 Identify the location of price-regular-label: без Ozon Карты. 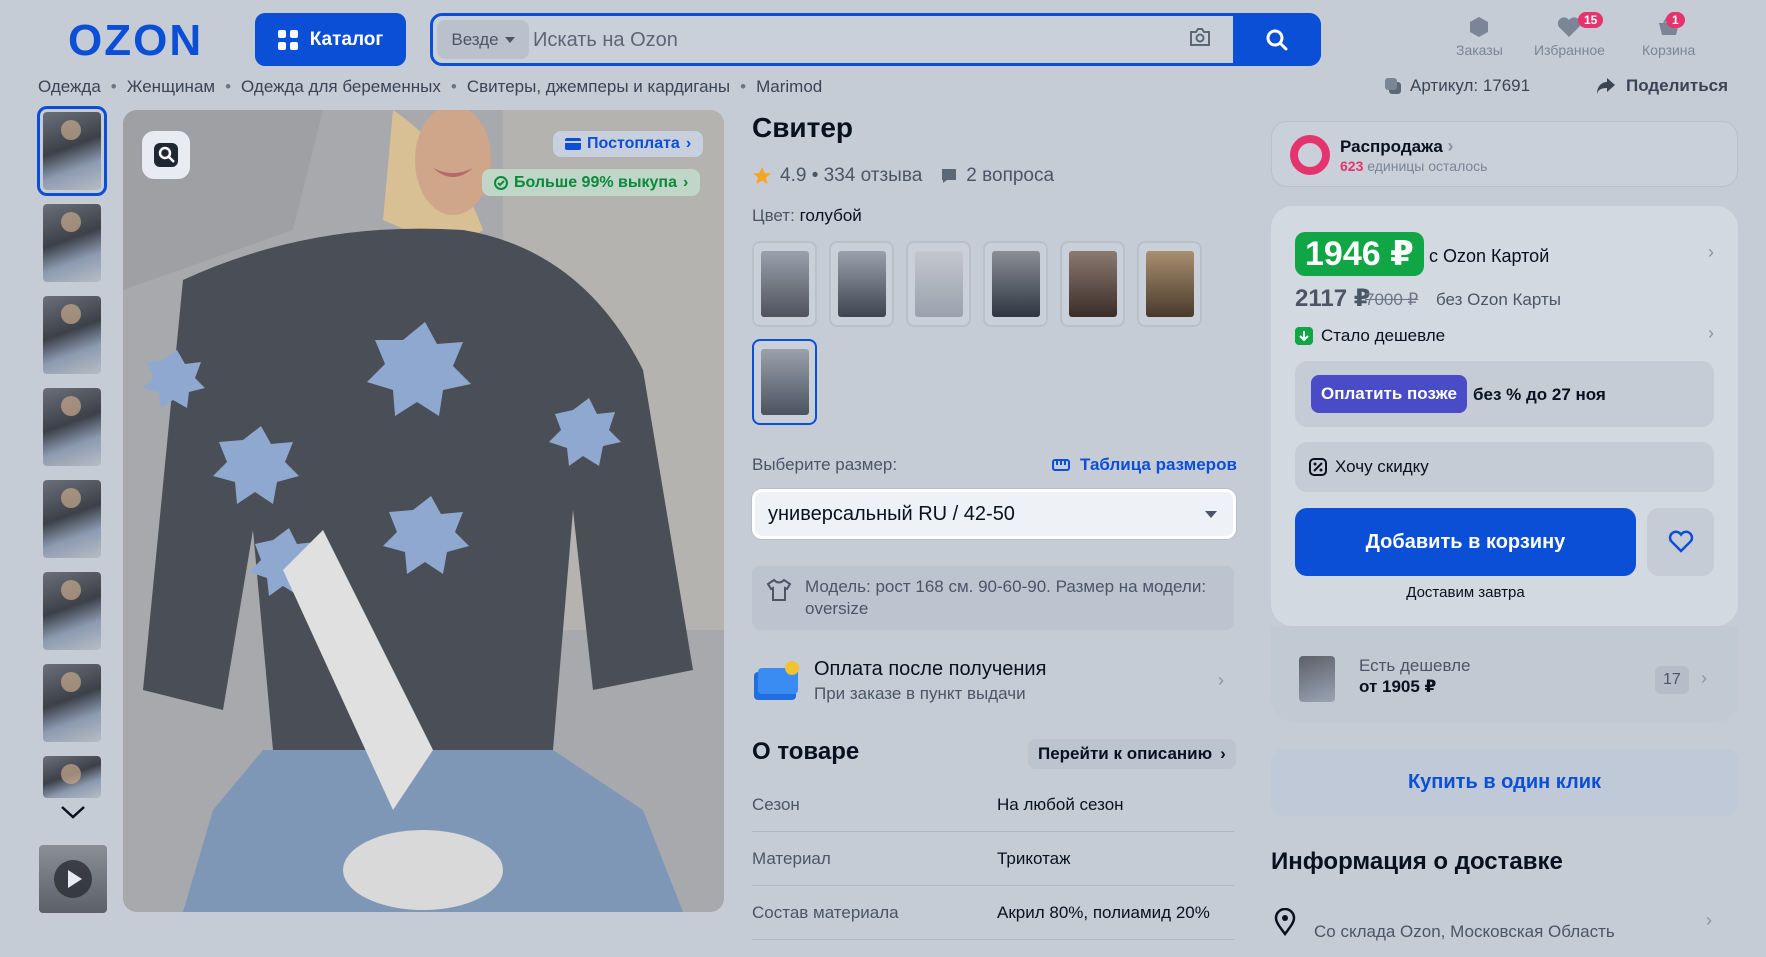
(1498, 299).